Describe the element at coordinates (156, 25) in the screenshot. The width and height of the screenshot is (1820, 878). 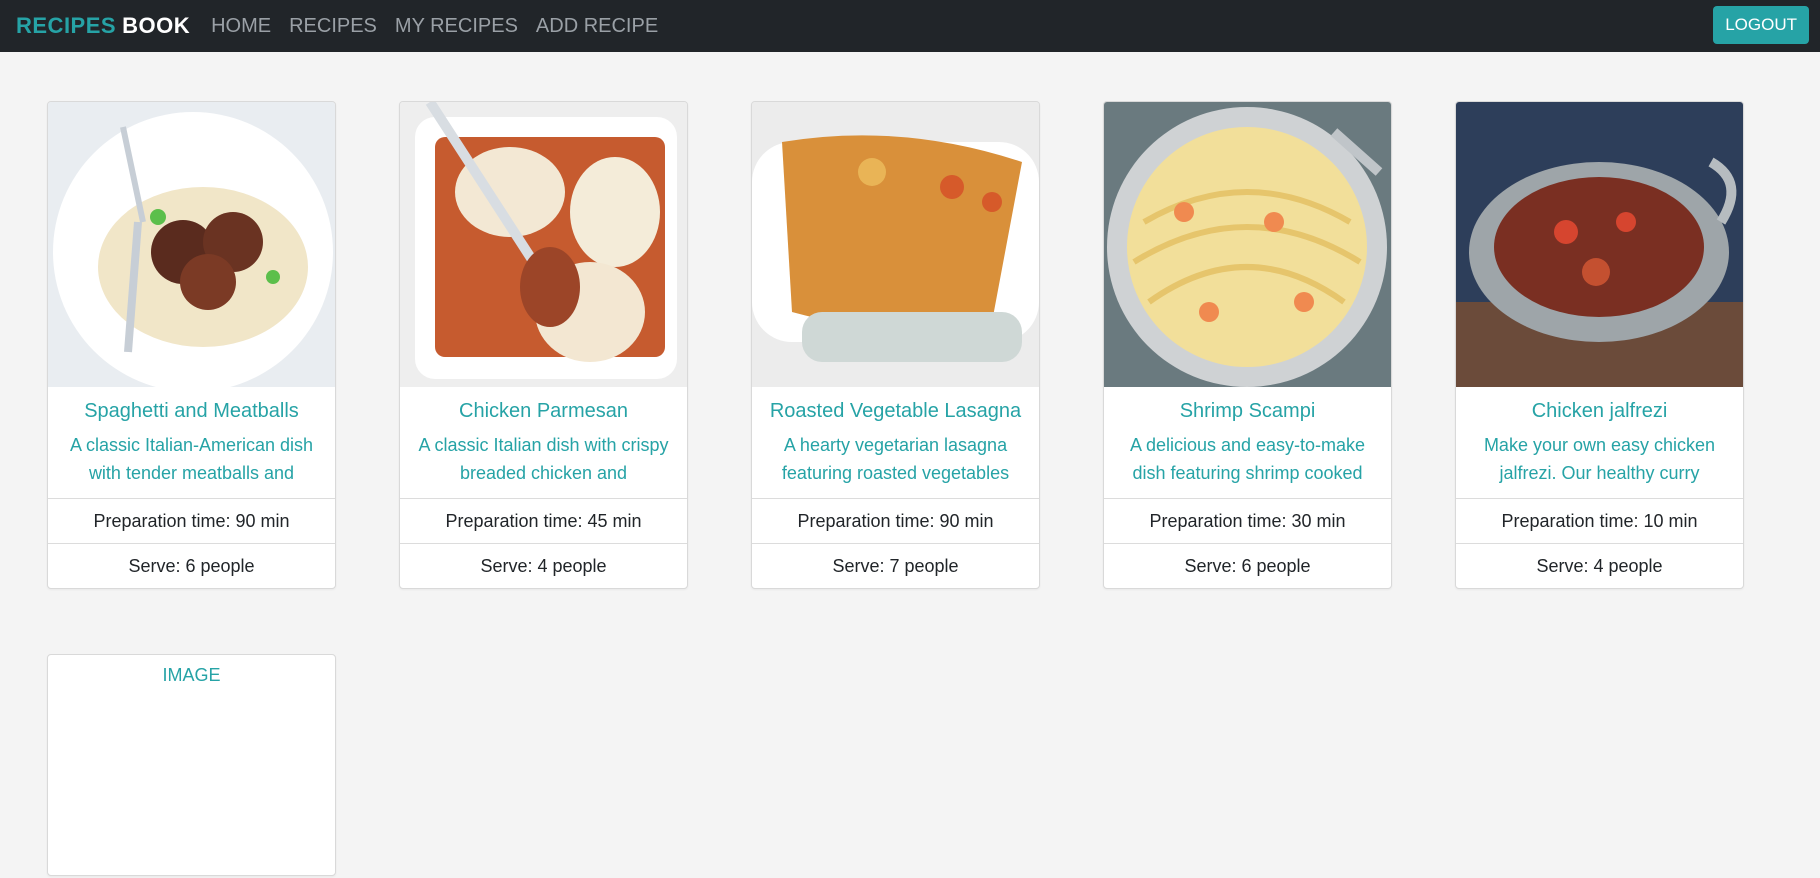
I see `brand-part-book: BOOK` at that location.